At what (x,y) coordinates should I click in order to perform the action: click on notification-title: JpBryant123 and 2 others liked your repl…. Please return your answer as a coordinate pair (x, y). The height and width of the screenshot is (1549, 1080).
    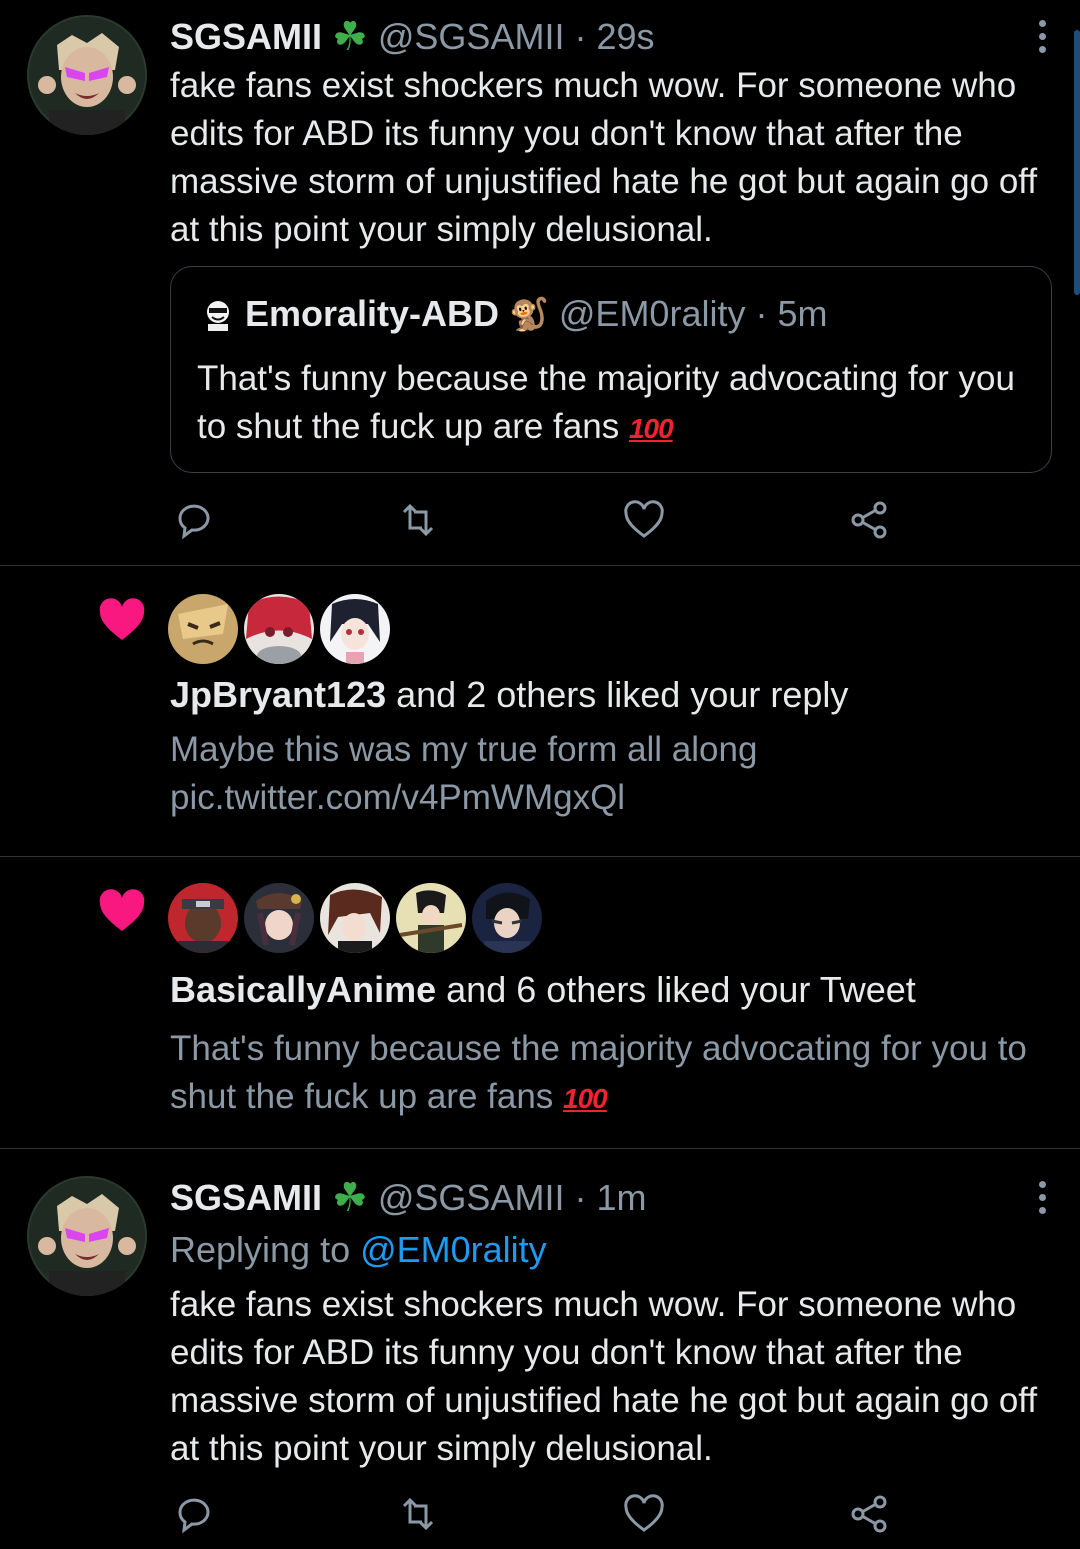
    Looking at the image, I should click on (509, 695).